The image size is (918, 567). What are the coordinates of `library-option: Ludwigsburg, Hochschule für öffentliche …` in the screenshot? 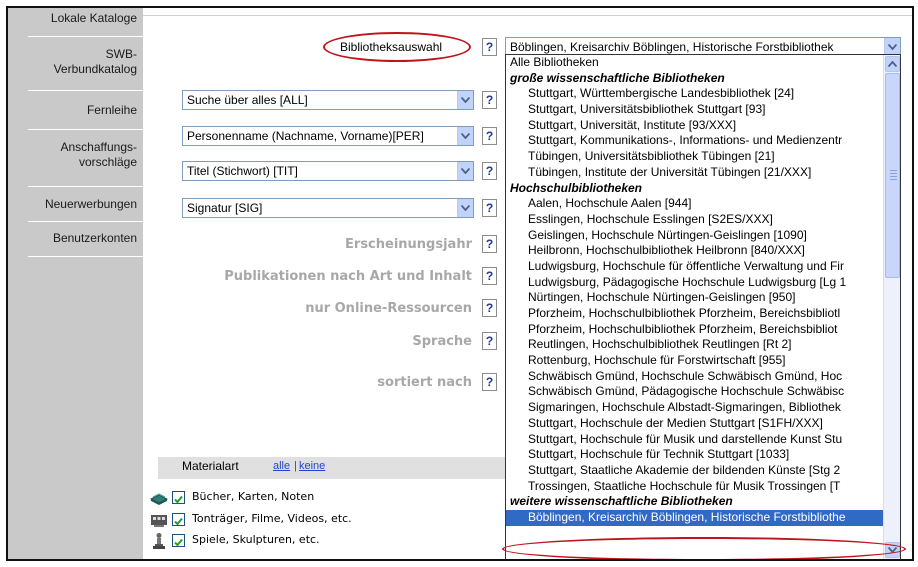 It's located at (695, 267).